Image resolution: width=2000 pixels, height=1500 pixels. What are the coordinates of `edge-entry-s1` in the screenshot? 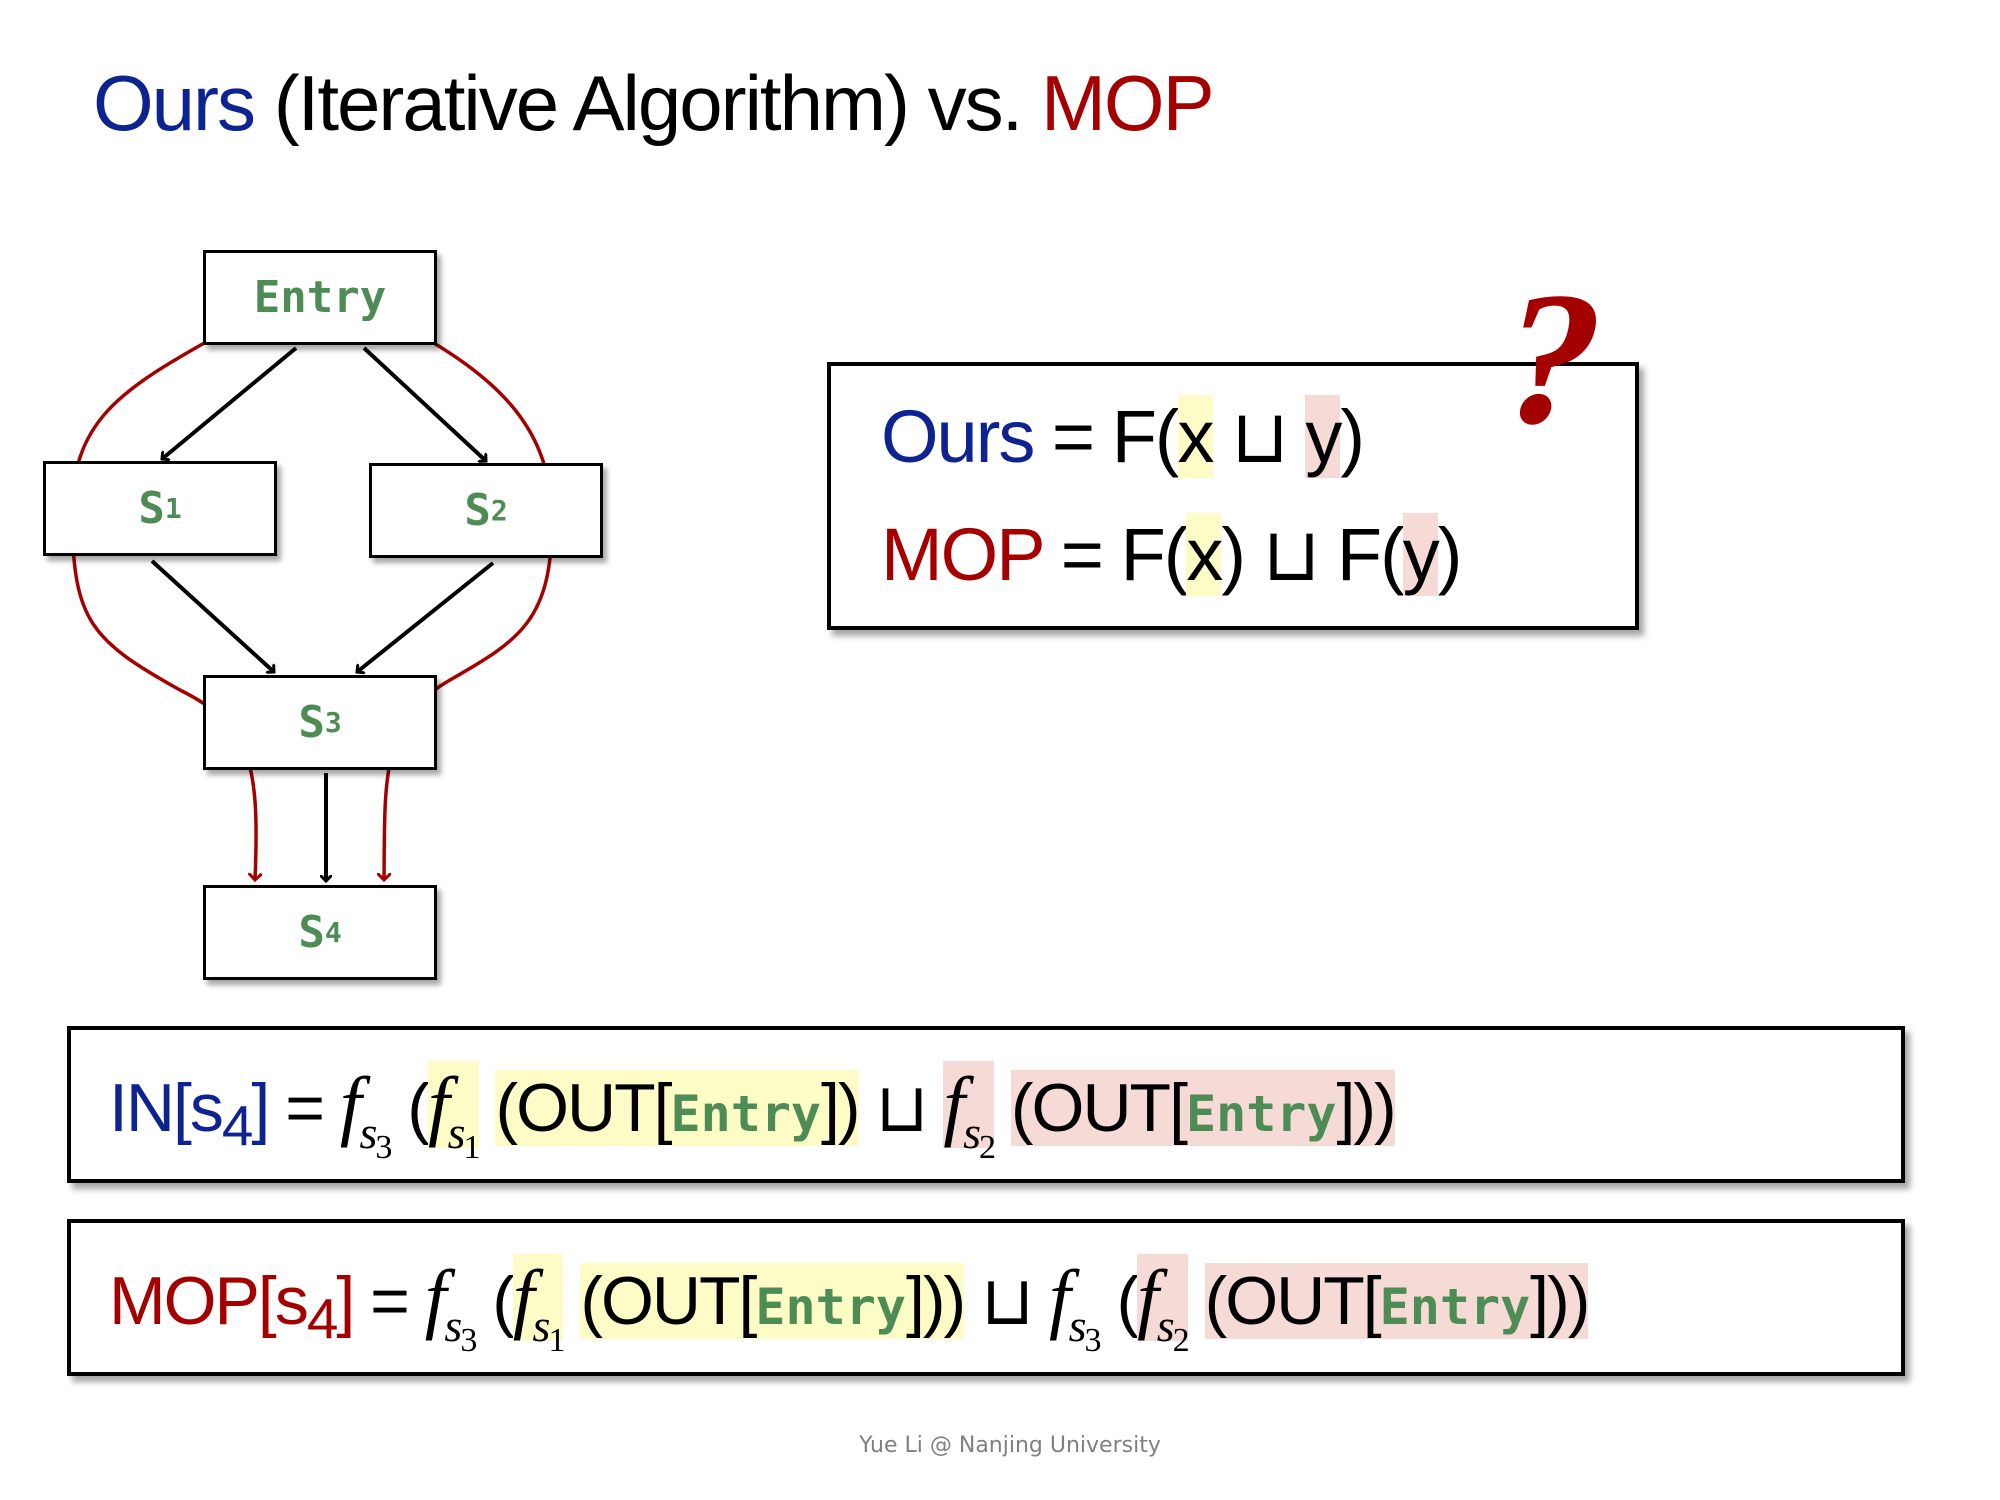 It's located at (230, 402).